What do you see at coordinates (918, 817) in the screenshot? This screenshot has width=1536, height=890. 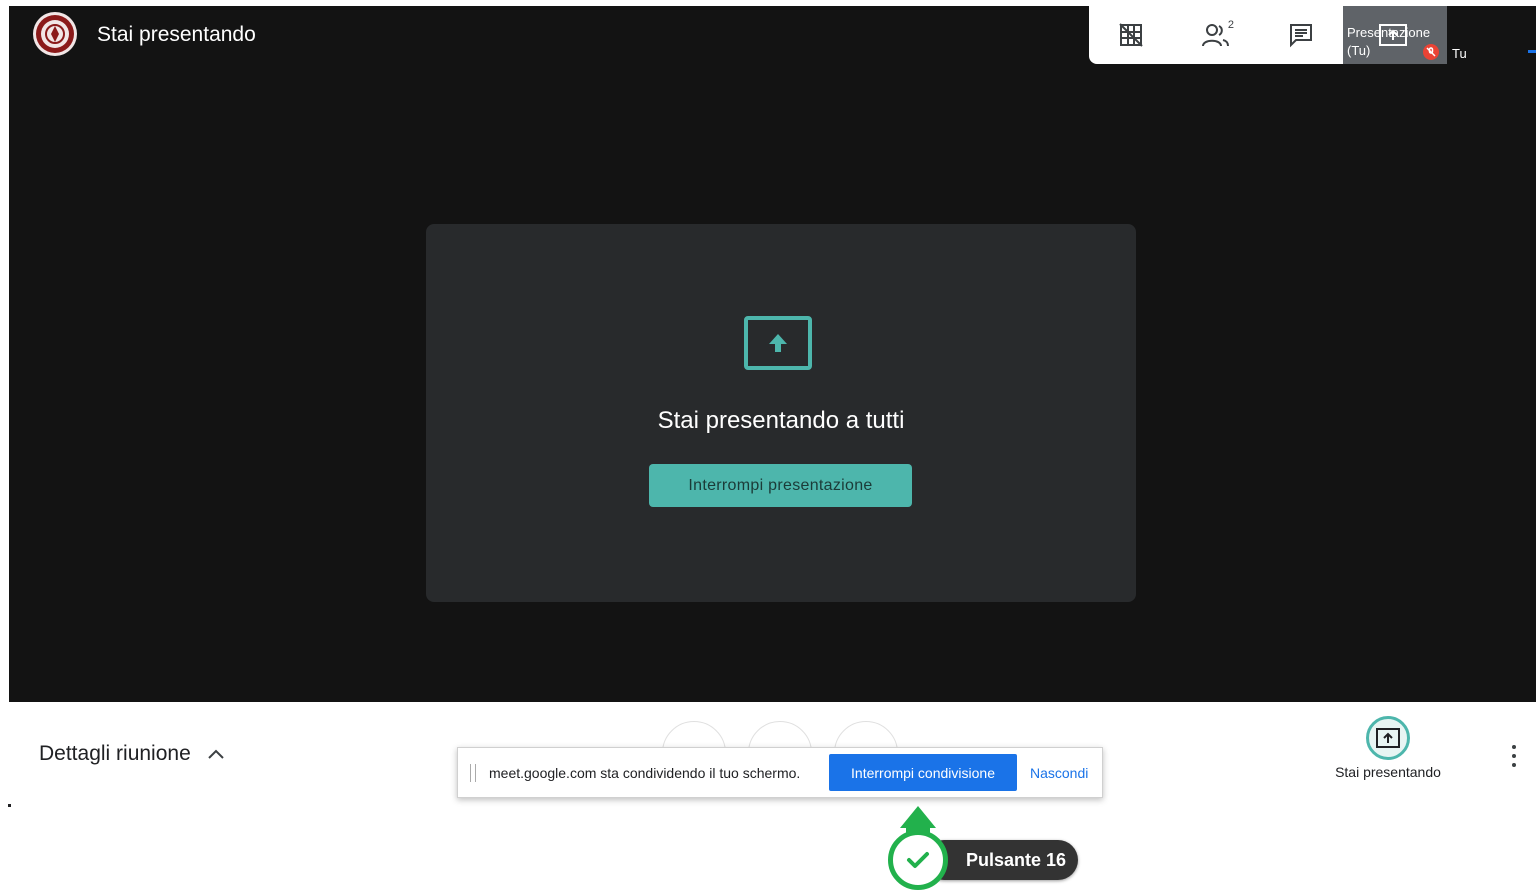 I see `tutorial-arrow` at bounding box center [918, 817].